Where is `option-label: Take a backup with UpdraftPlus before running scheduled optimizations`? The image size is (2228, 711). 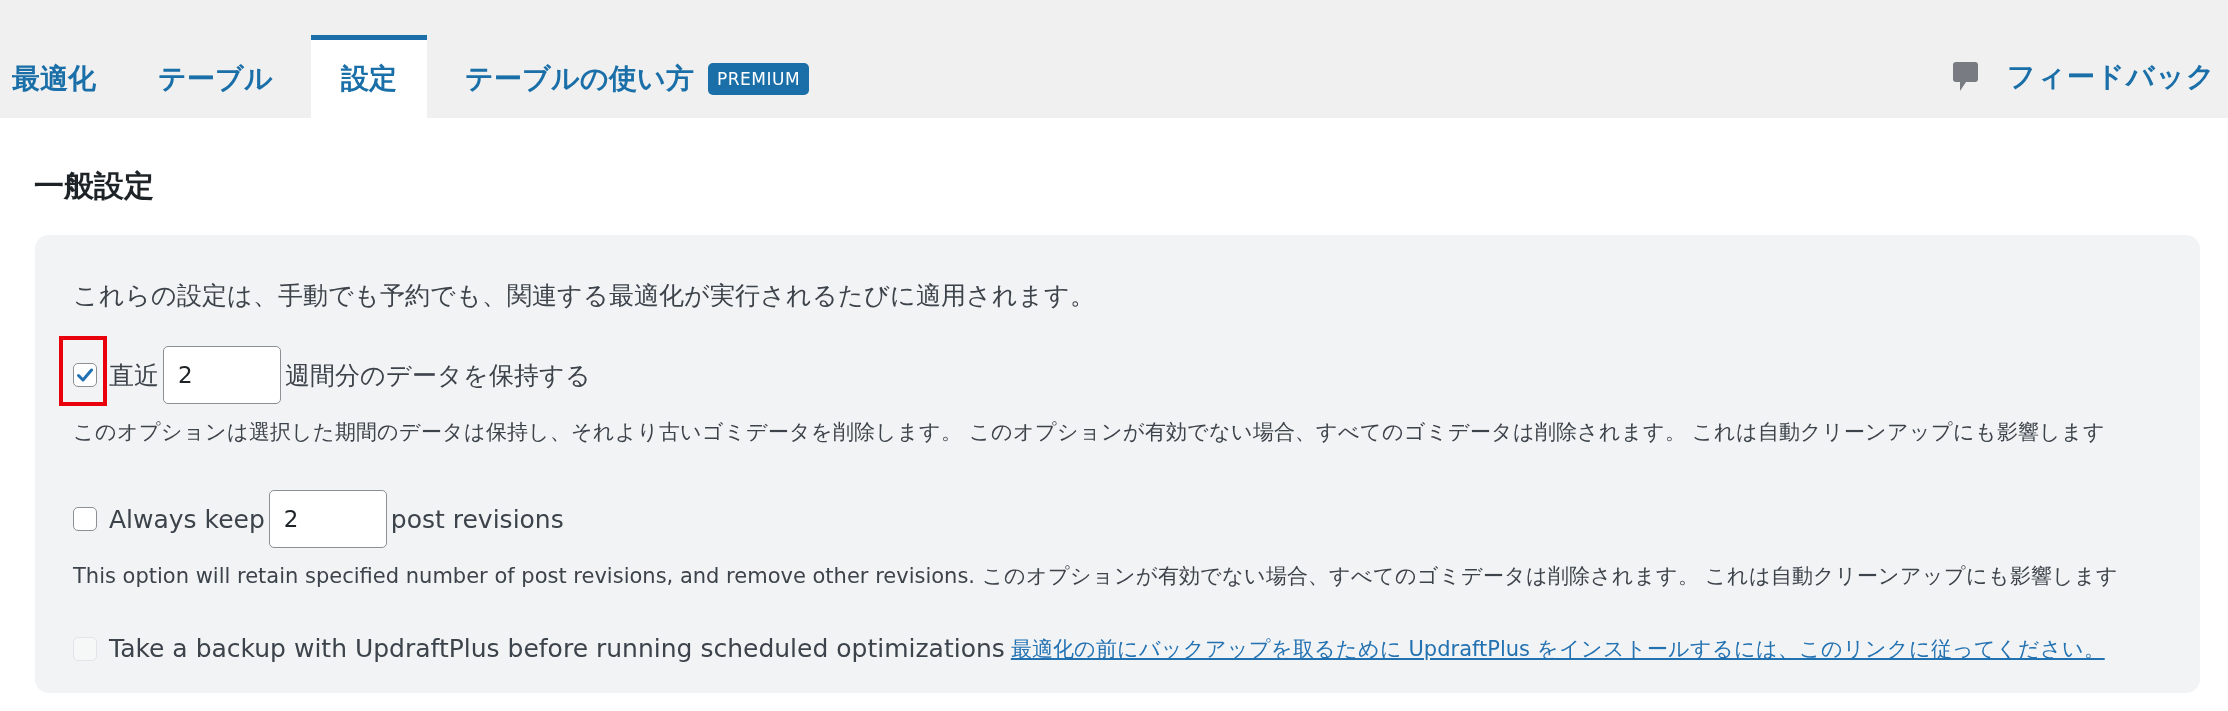 option-label: Take a backup with UpdraftPlus before running scheduled optimizations is located at coordinates (557, 648).